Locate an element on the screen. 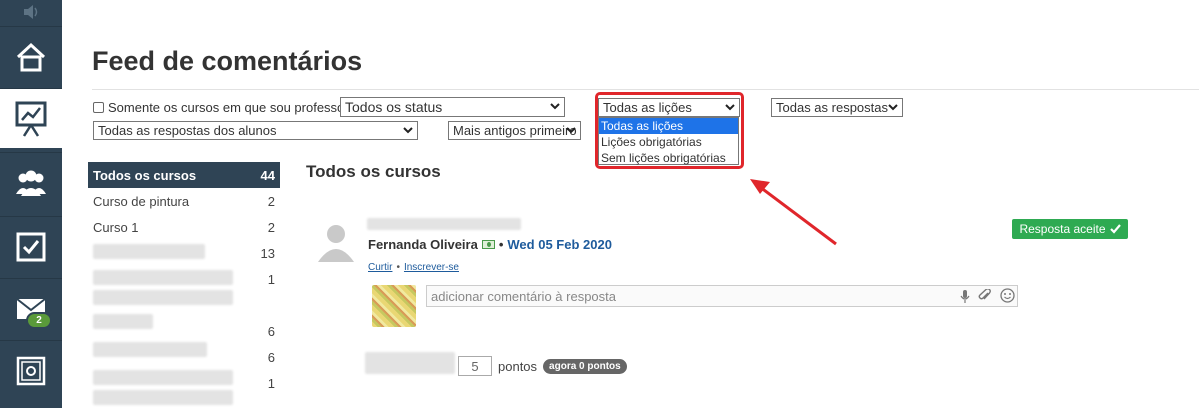 This screenshot has height=408, width=1199. money-icon is located at coordinates (488, 244).